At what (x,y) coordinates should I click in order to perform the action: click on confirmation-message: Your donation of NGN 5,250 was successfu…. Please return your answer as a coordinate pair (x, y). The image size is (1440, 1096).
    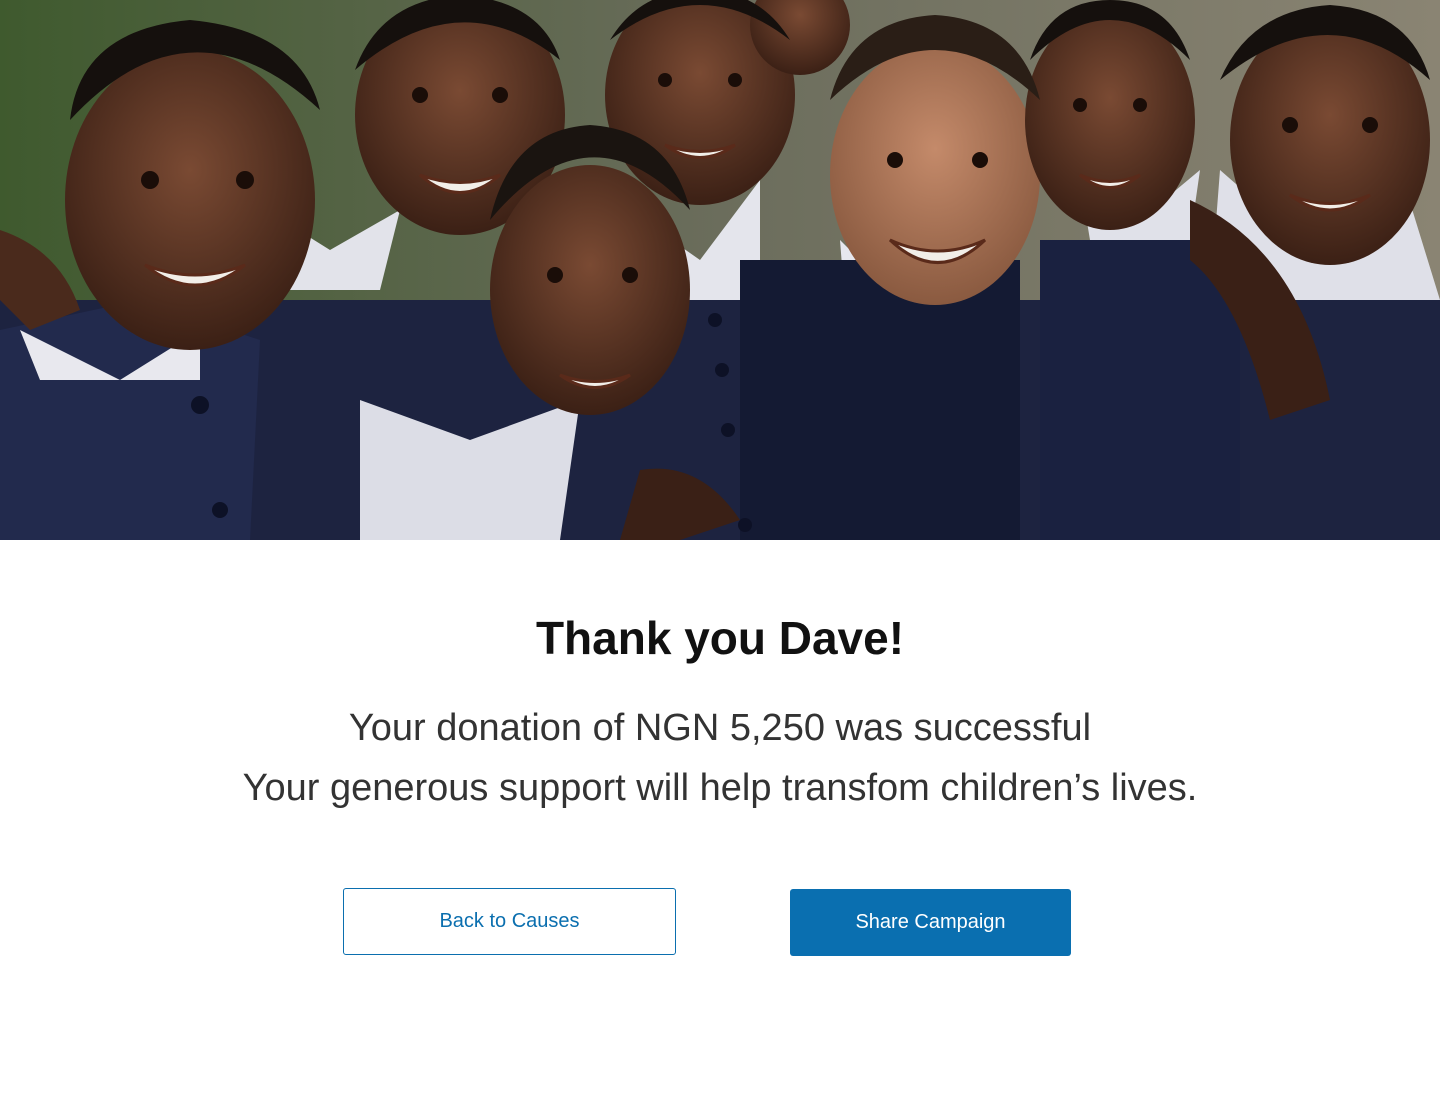
    Looking at the image, I should click on (720, 758).